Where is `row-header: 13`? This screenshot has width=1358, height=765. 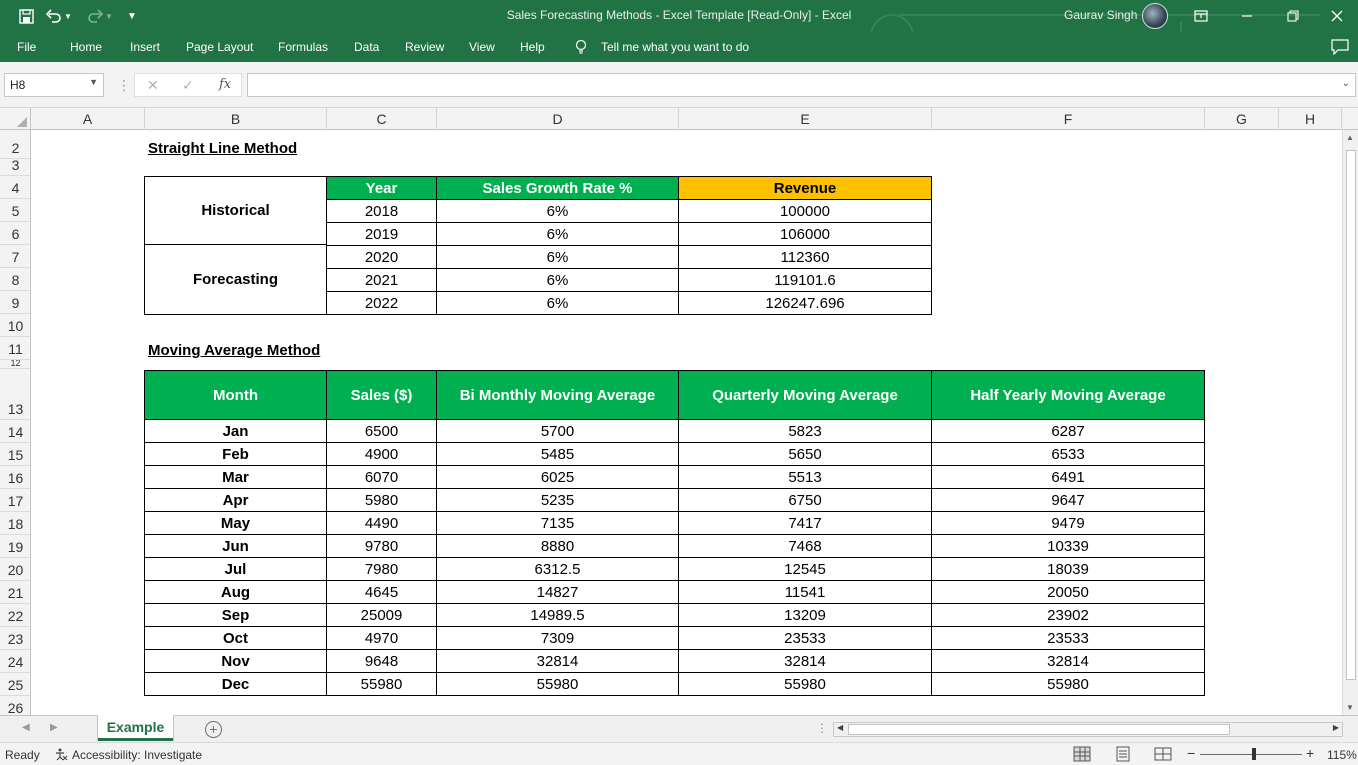 row-header: 13 is located at coordinates (15, 394).